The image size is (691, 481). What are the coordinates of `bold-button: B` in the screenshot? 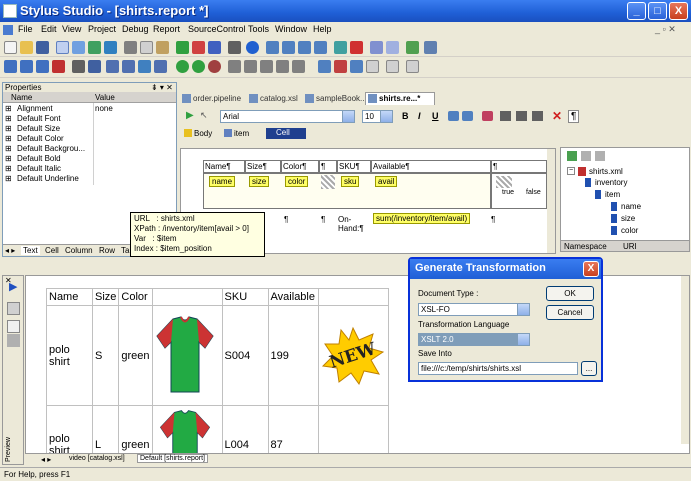 It's located at (405, 116).